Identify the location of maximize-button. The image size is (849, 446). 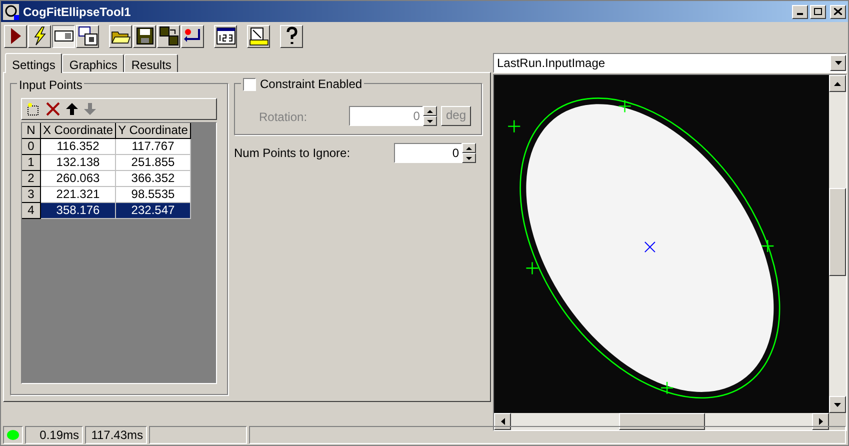
(818, 11).